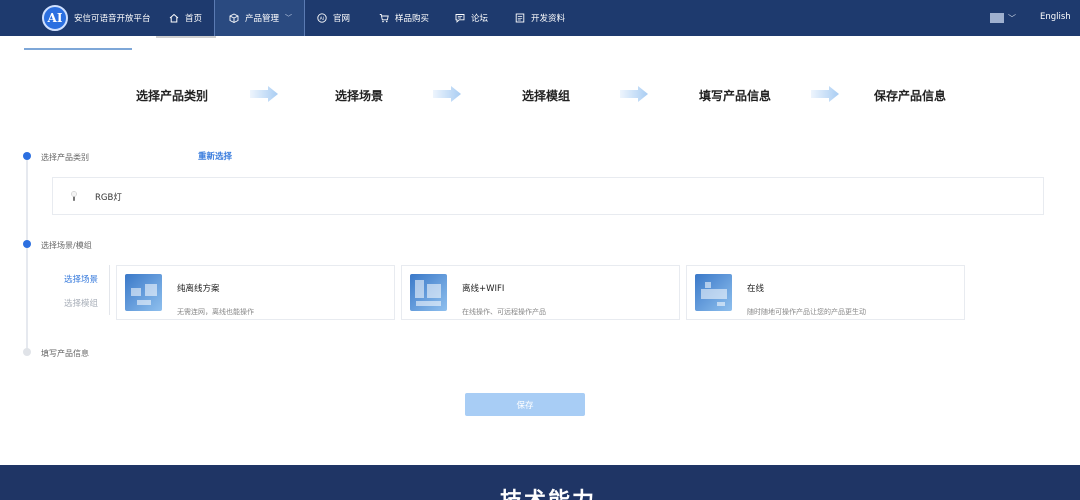 Image resolution: width=1080 pixels, height=500 pixels. I want to click on document-icon, so click(520, 18).